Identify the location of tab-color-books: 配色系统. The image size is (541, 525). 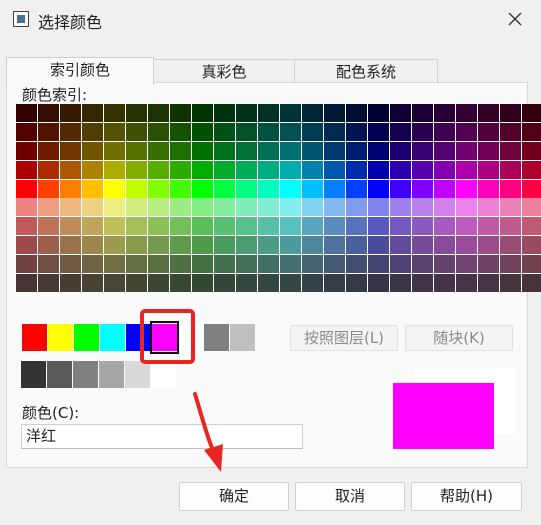
(366, 71).